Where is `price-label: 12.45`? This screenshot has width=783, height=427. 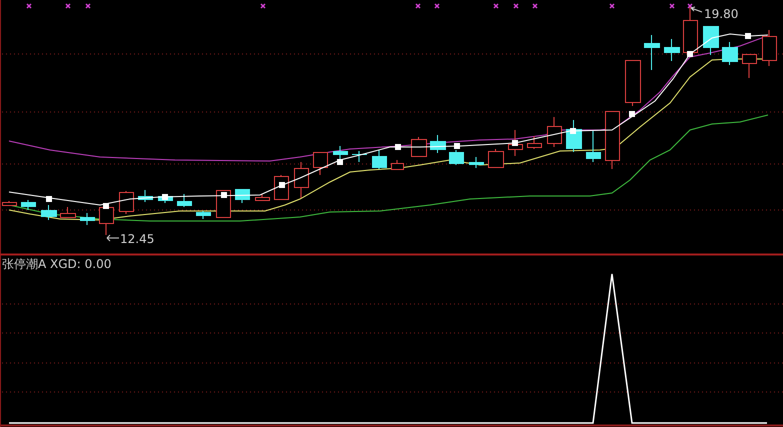 price-label: 12.45 is located at coordinates (137, 239).